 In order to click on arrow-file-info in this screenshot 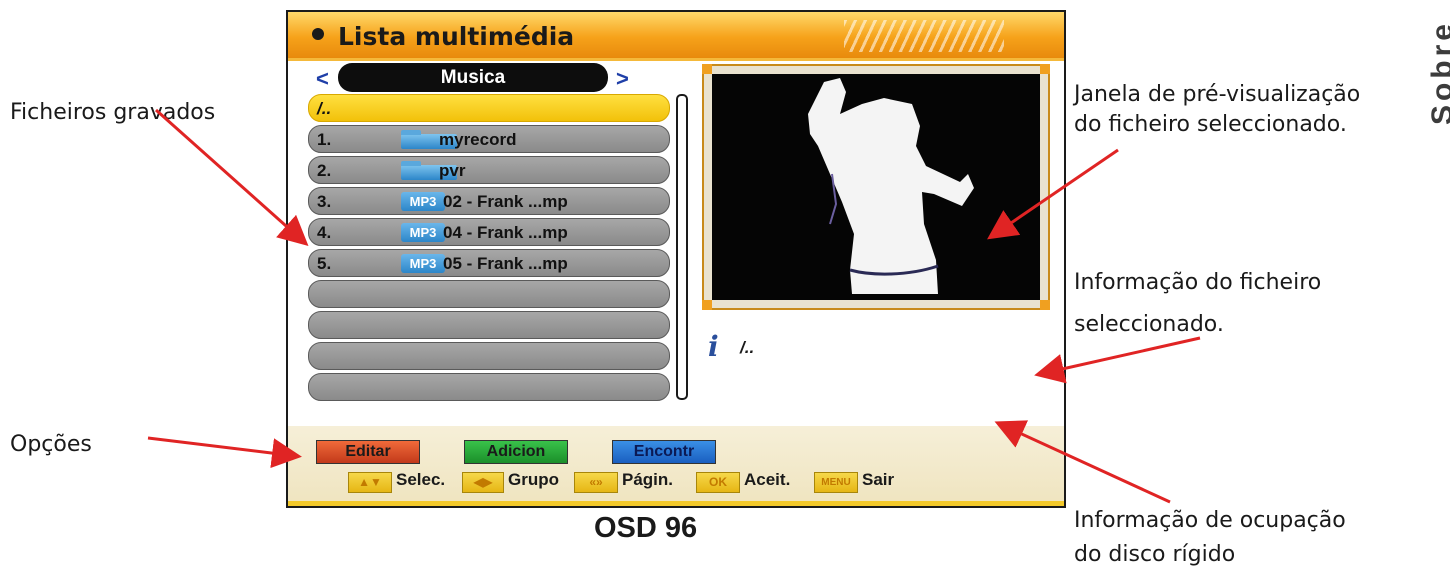, I will do `click(1117, 360)`.